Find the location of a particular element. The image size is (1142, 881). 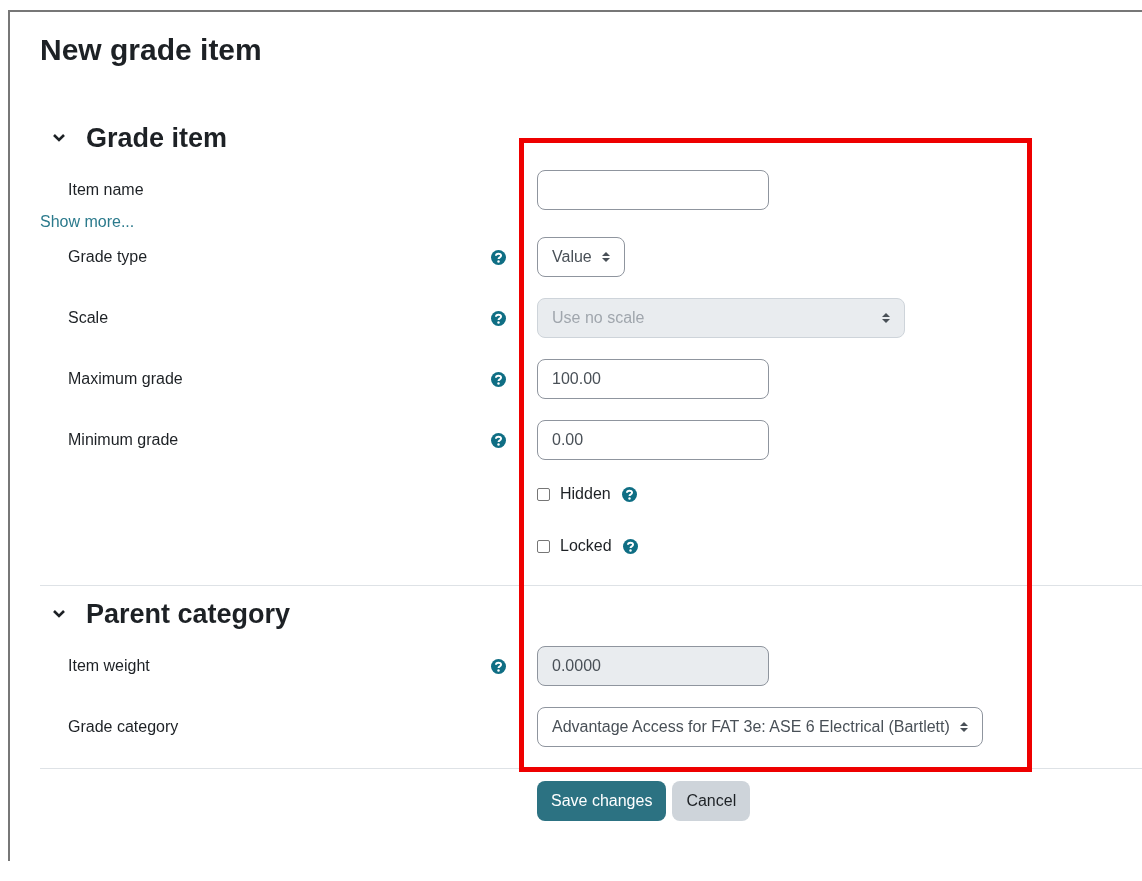

field-label: Minimum grade is located at coordinates (124, 440).